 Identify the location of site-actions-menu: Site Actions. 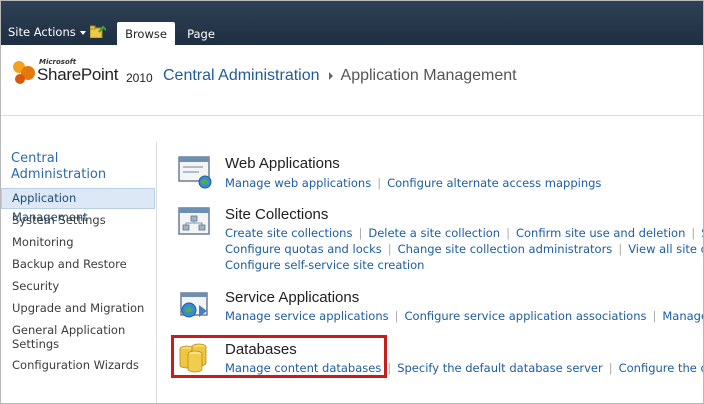
(47, 32).